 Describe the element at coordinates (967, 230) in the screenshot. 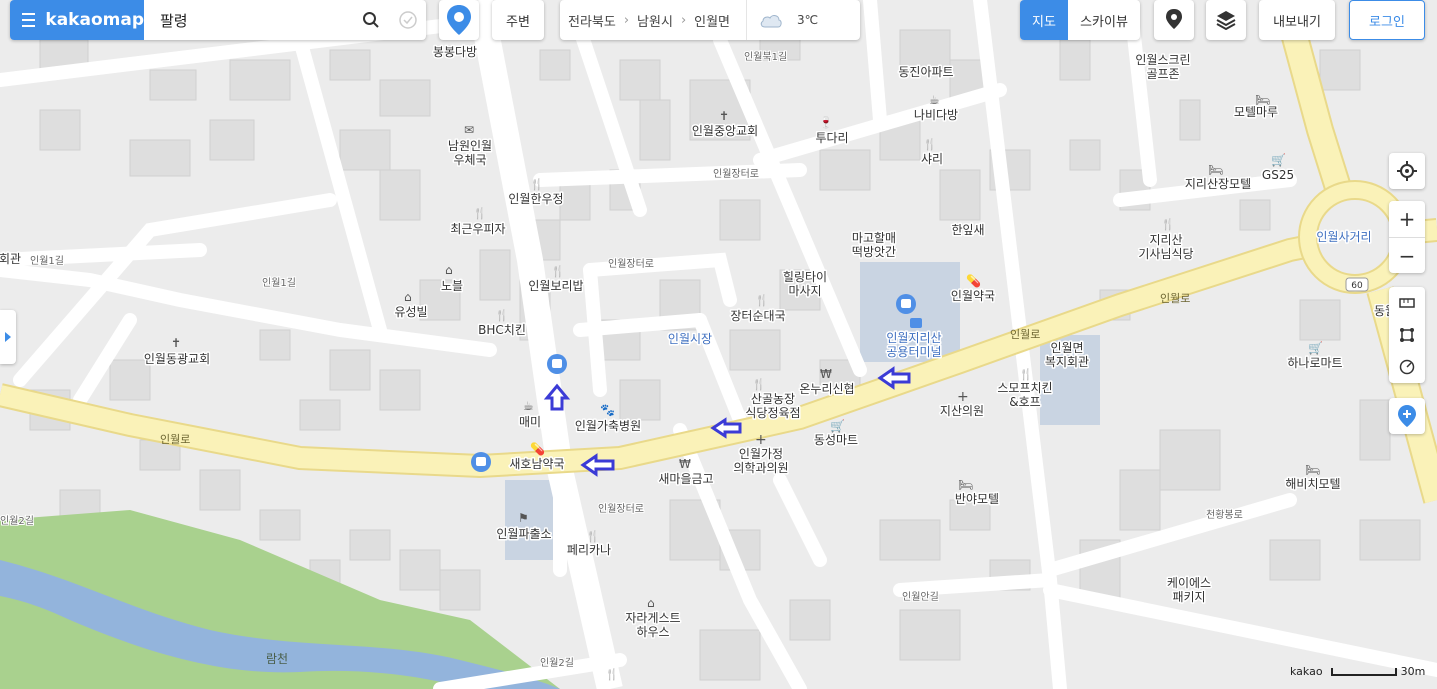

I see `place-hanip: 한잎새` at that location.